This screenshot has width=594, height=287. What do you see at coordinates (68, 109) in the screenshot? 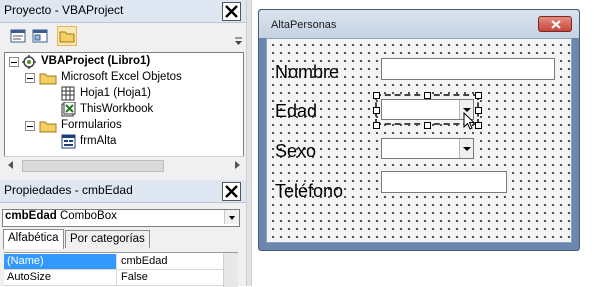
I see `workbook-icon` at bounding box center [68, 109].